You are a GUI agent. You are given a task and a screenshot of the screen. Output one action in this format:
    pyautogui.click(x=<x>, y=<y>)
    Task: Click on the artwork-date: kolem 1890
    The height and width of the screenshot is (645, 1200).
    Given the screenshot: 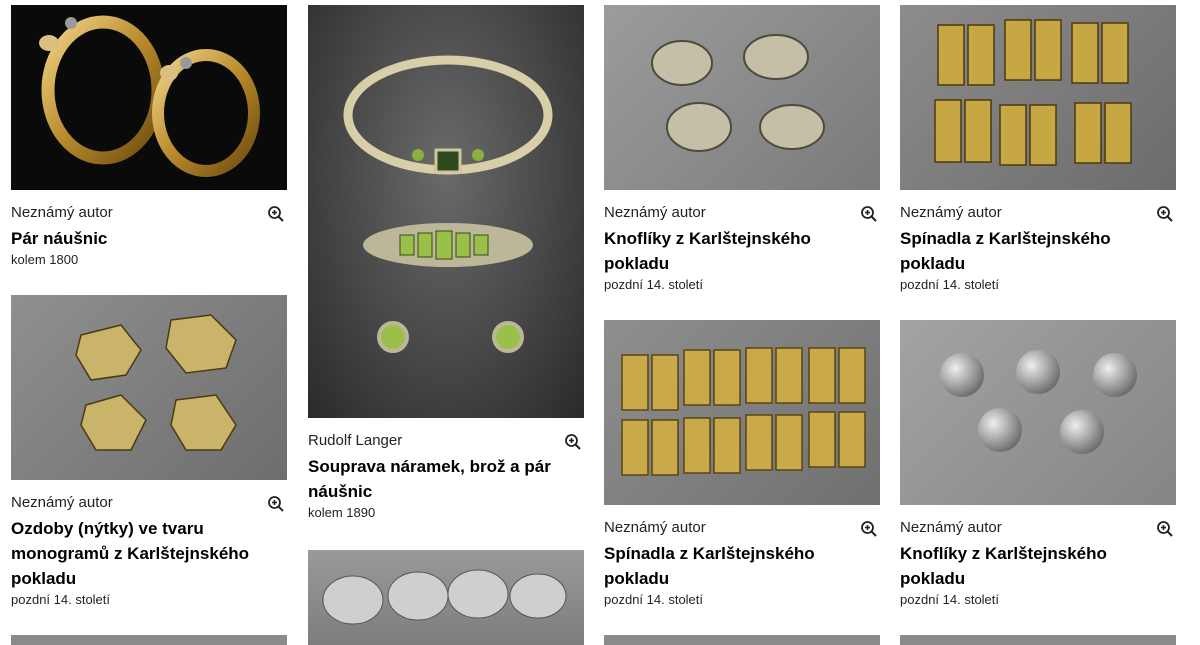 What is the action you would take?
    pyautogui.click(x=342, y=512)
    